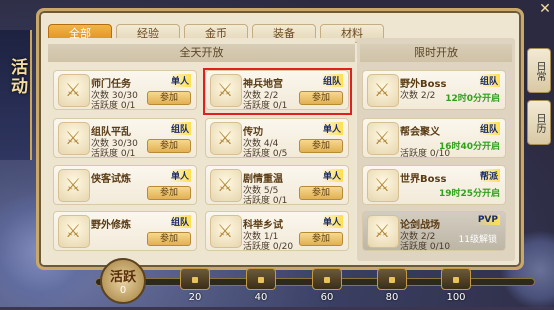 The image size is (554, 310). Describe the element at coordinates (434, 90) in the screenshot. I see `limited-activity-card: ⚔ 野外Boss 组队 次数 2/2 12时0分开启` at that location.